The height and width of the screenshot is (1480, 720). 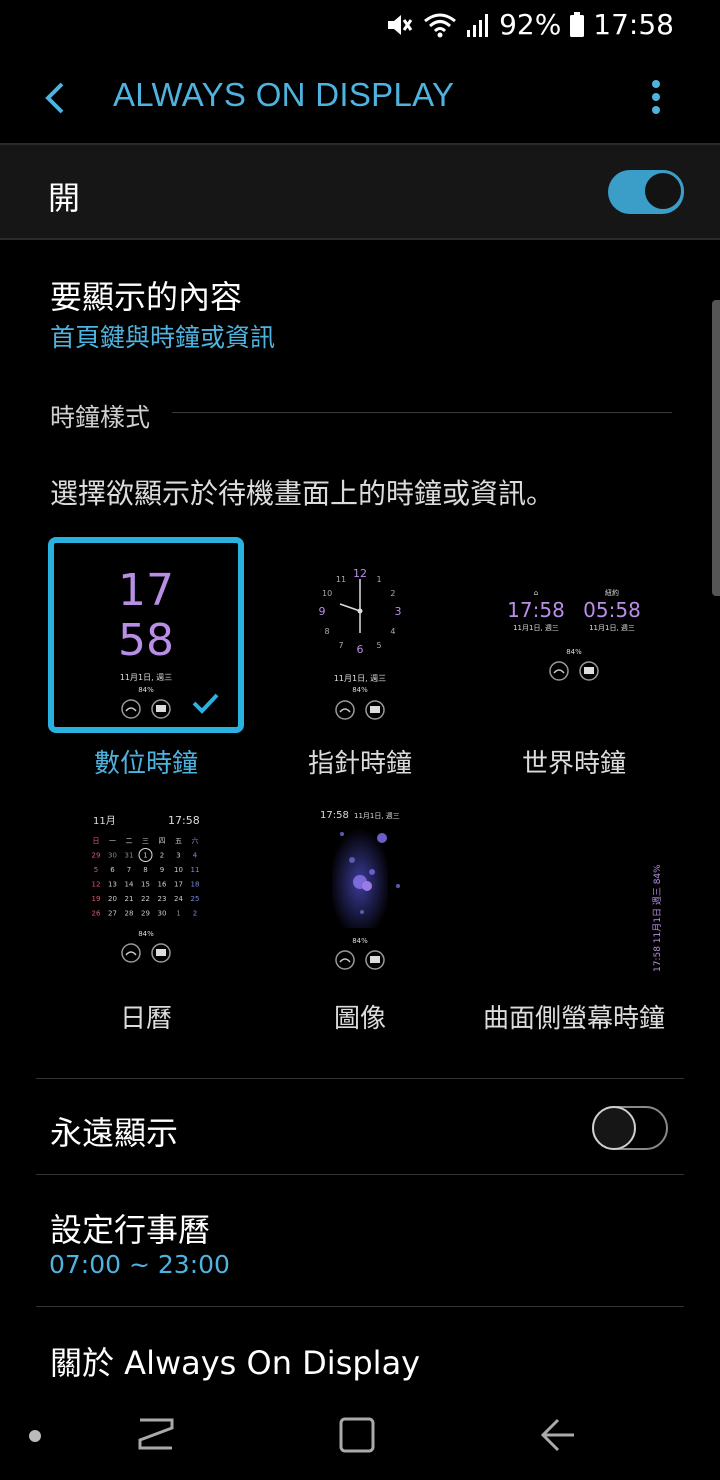 I want to click on always-show-toggle, so click(x=630, y=1128).